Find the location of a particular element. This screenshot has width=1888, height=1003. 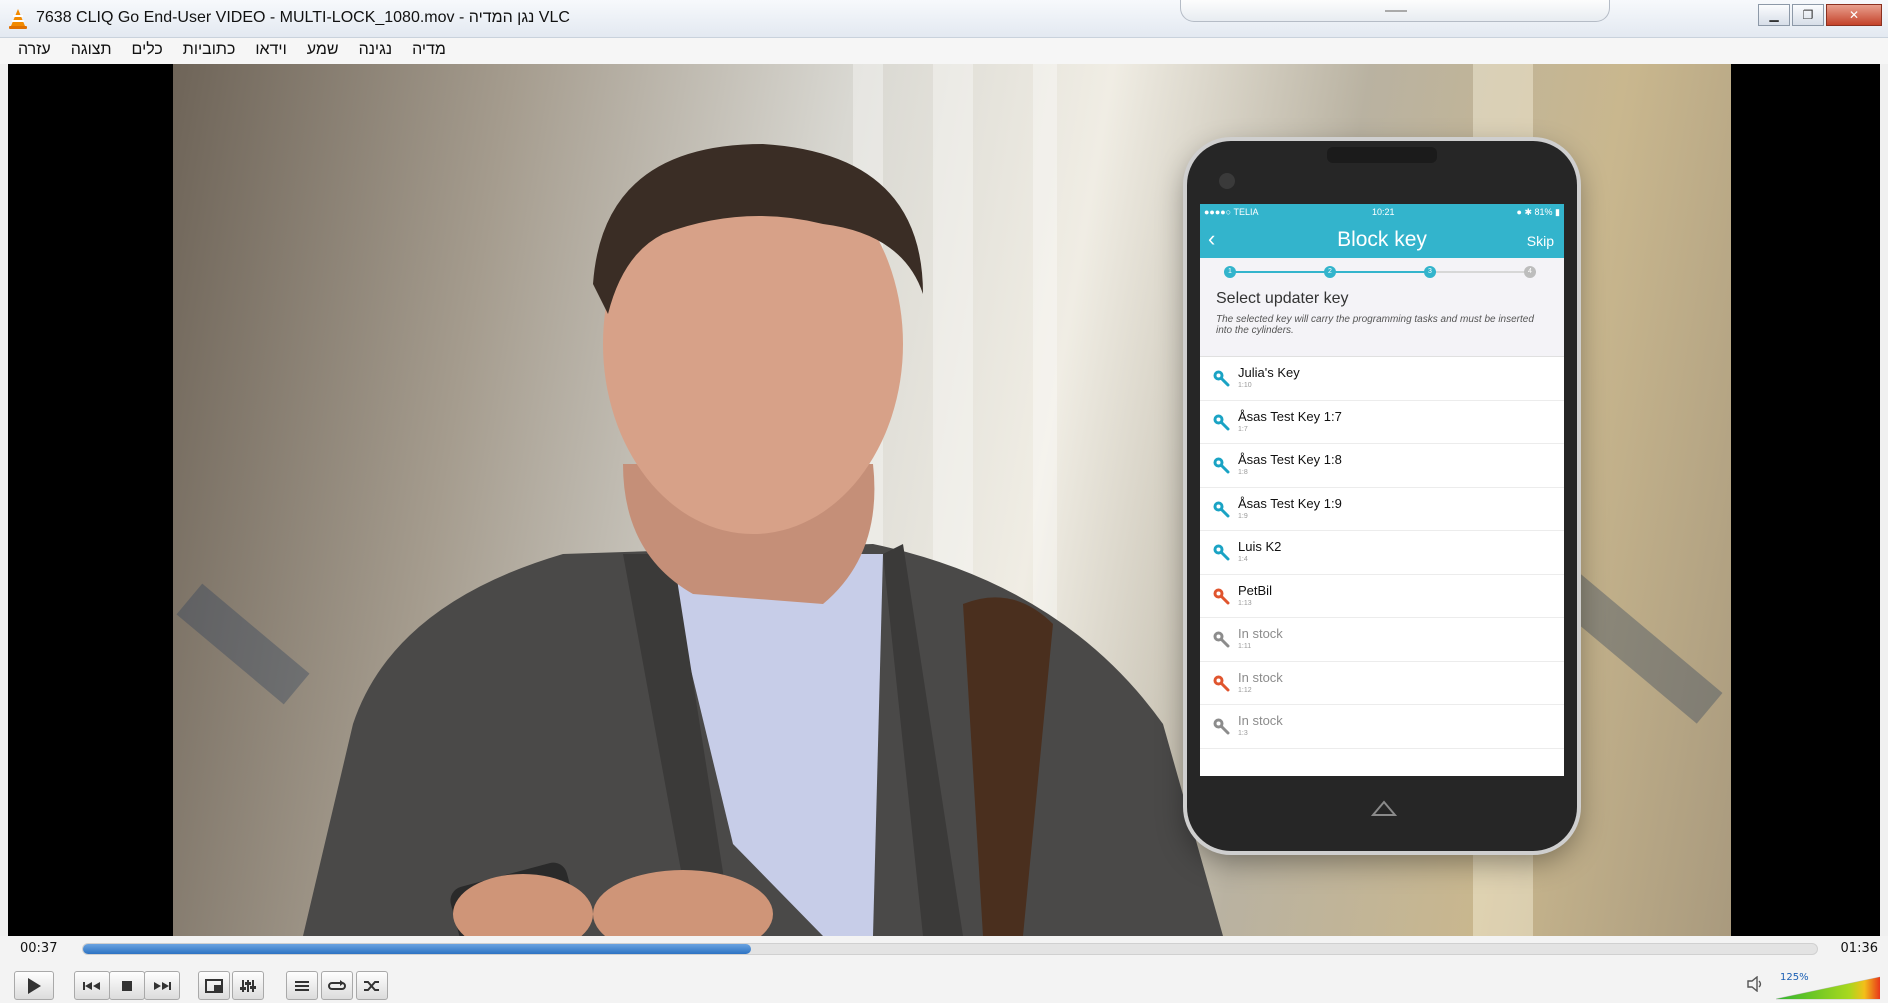

elapsed-time: 00:37 is located at coordinates (39, 948).